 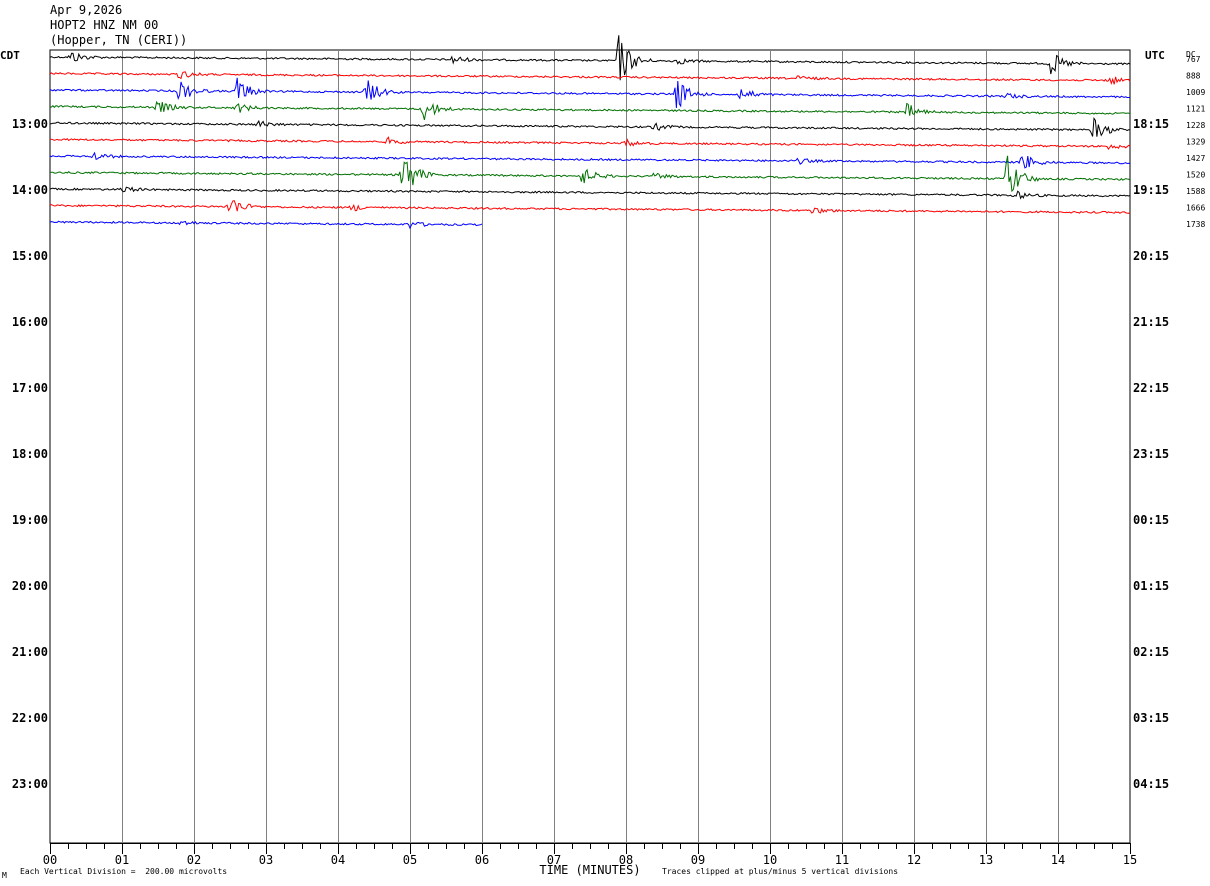 What do you see at coordinates (86, 10) in the screenshot?
I see `header-date: Apr 9,2026` at bounding box center [86, 10].